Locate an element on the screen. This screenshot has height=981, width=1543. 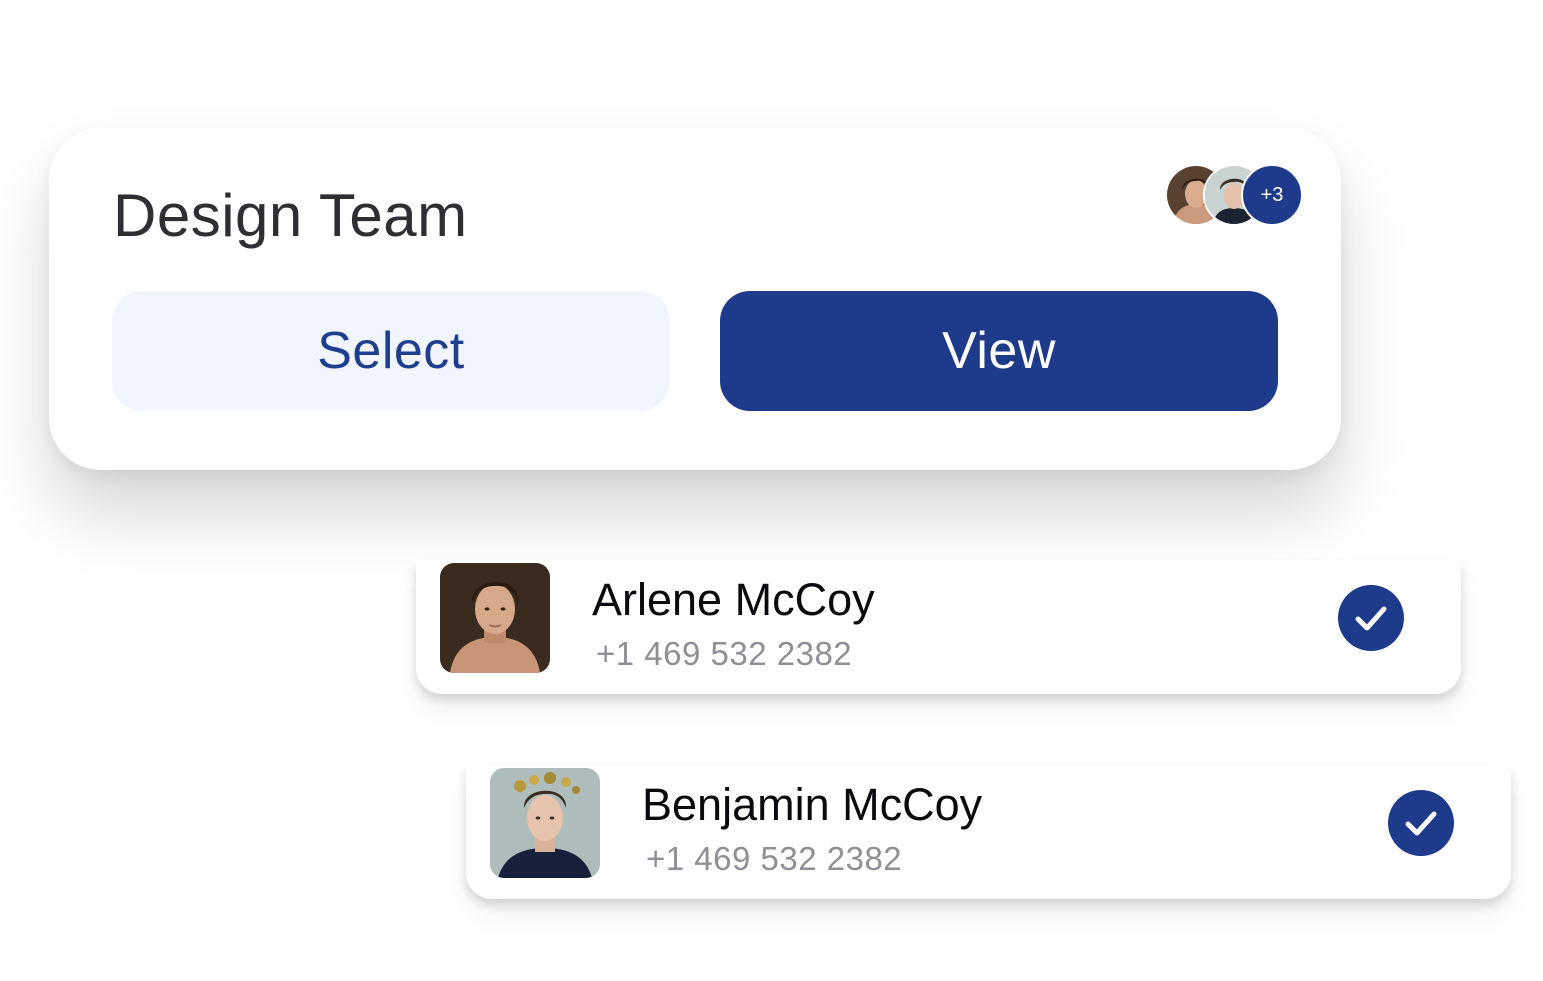
more-members-badge: +3 is located at coordinates (1272, 195).